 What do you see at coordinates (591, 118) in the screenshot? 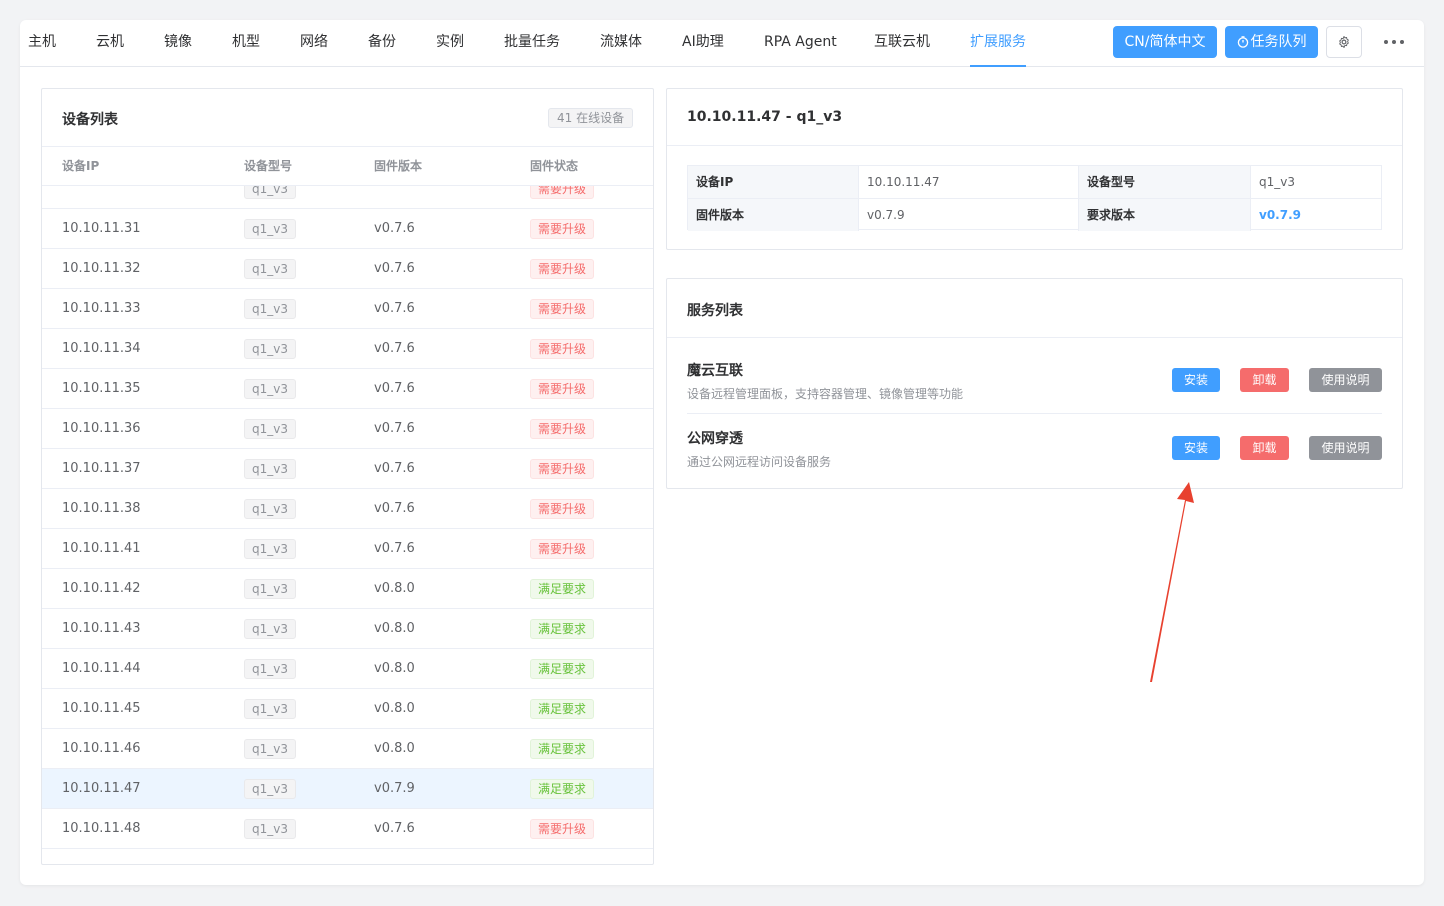
I see `online-count-badge: 41 在线设备` at bounding box center [591, 118].